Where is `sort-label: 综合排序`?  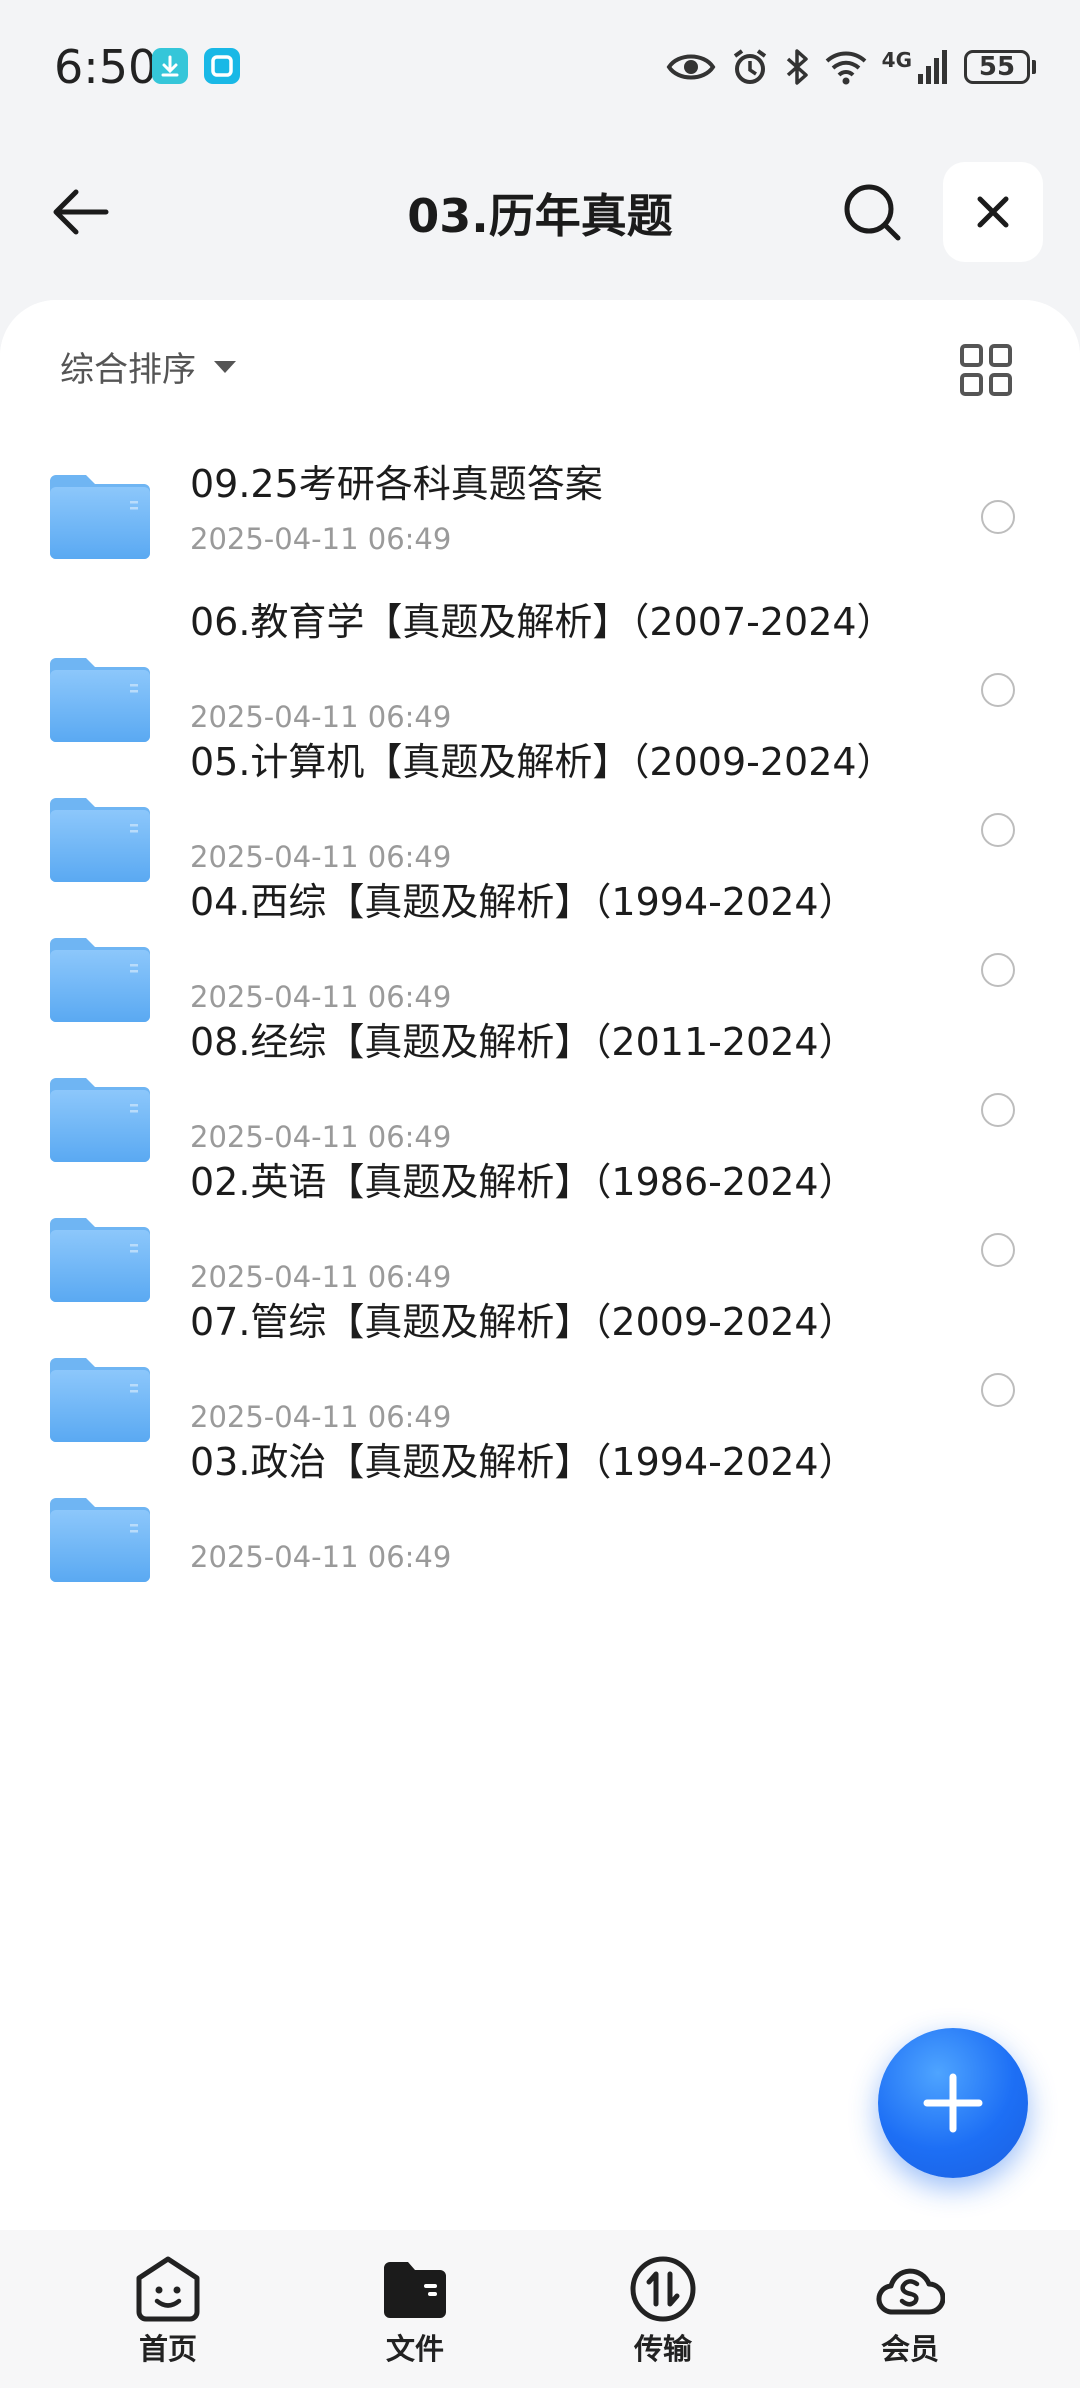
sort-label: 综合排序 is located at coordinates (128, 370).